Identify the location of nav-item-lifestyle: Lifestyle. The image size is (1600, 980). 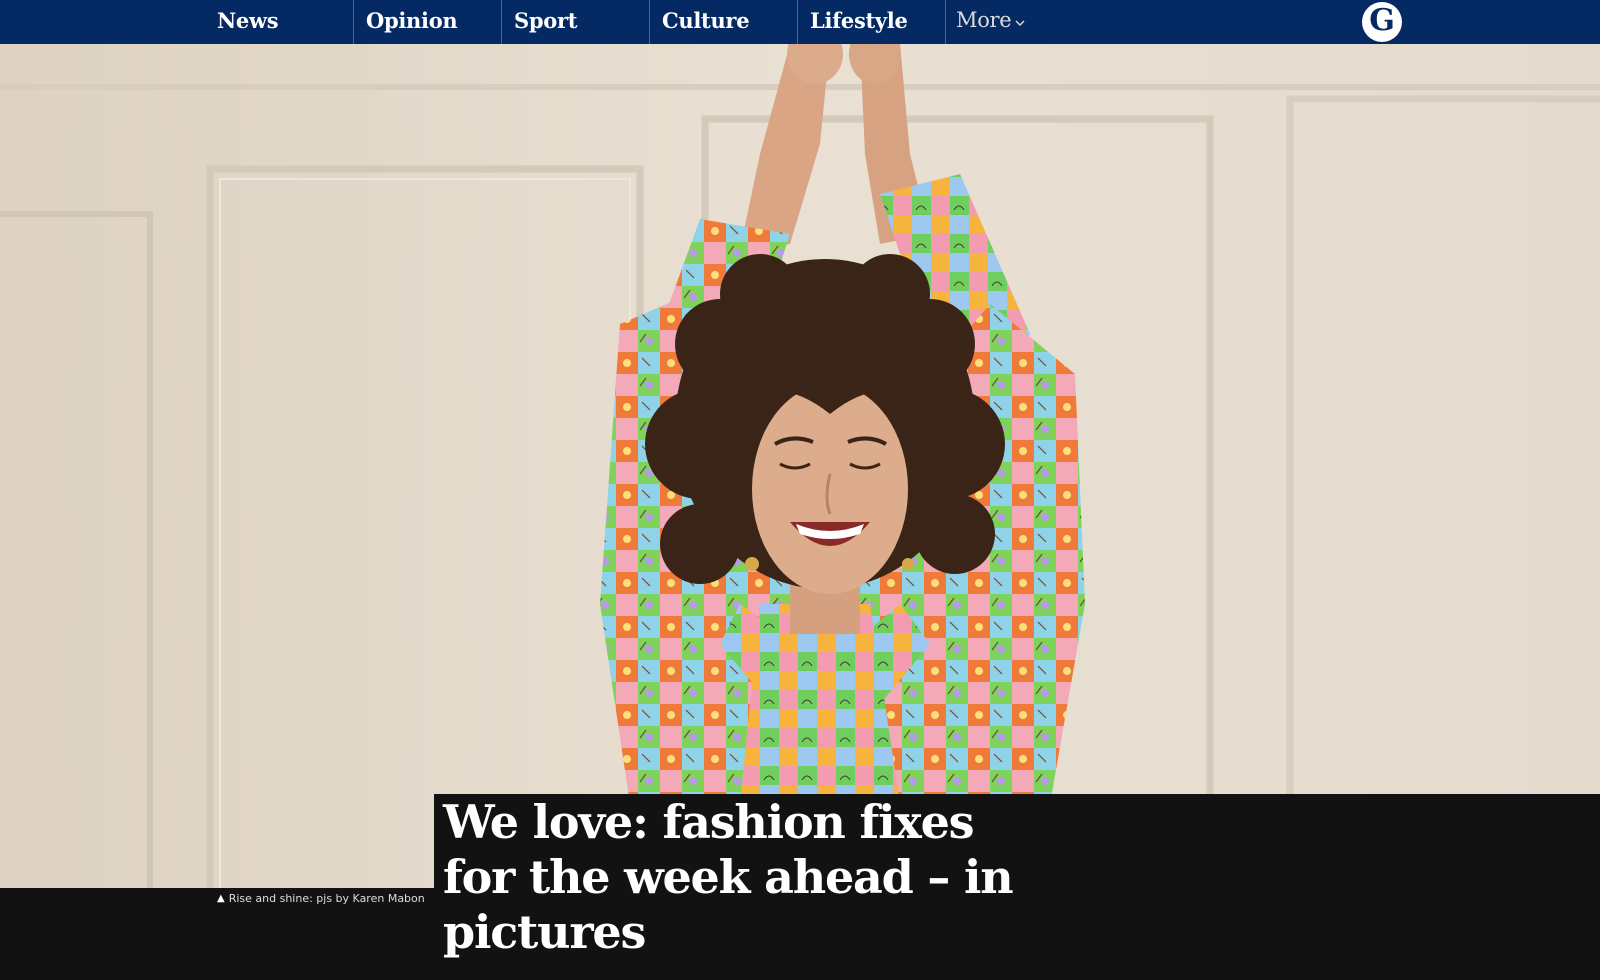
(871, 22).